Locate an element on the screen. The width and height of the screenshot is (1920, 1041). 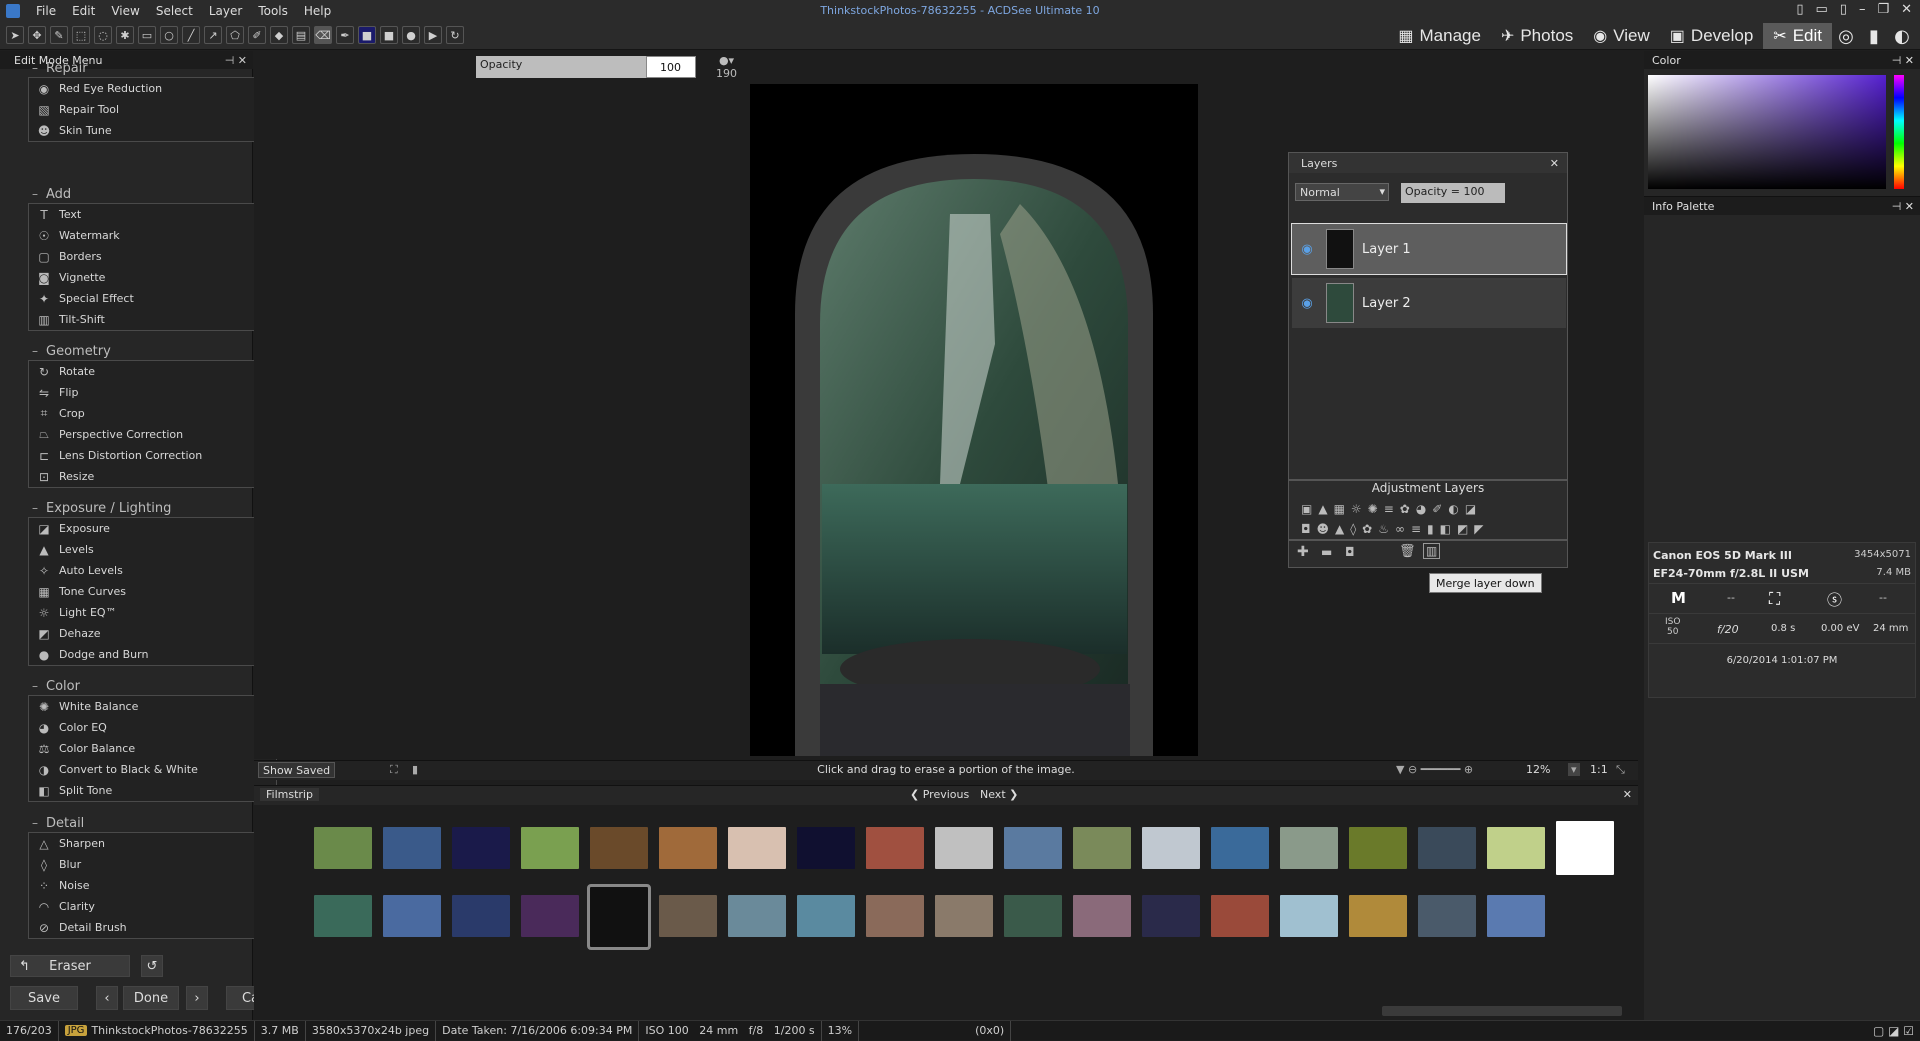
mode-develop: ▣ Develop is located at coordinates (1712, 36).